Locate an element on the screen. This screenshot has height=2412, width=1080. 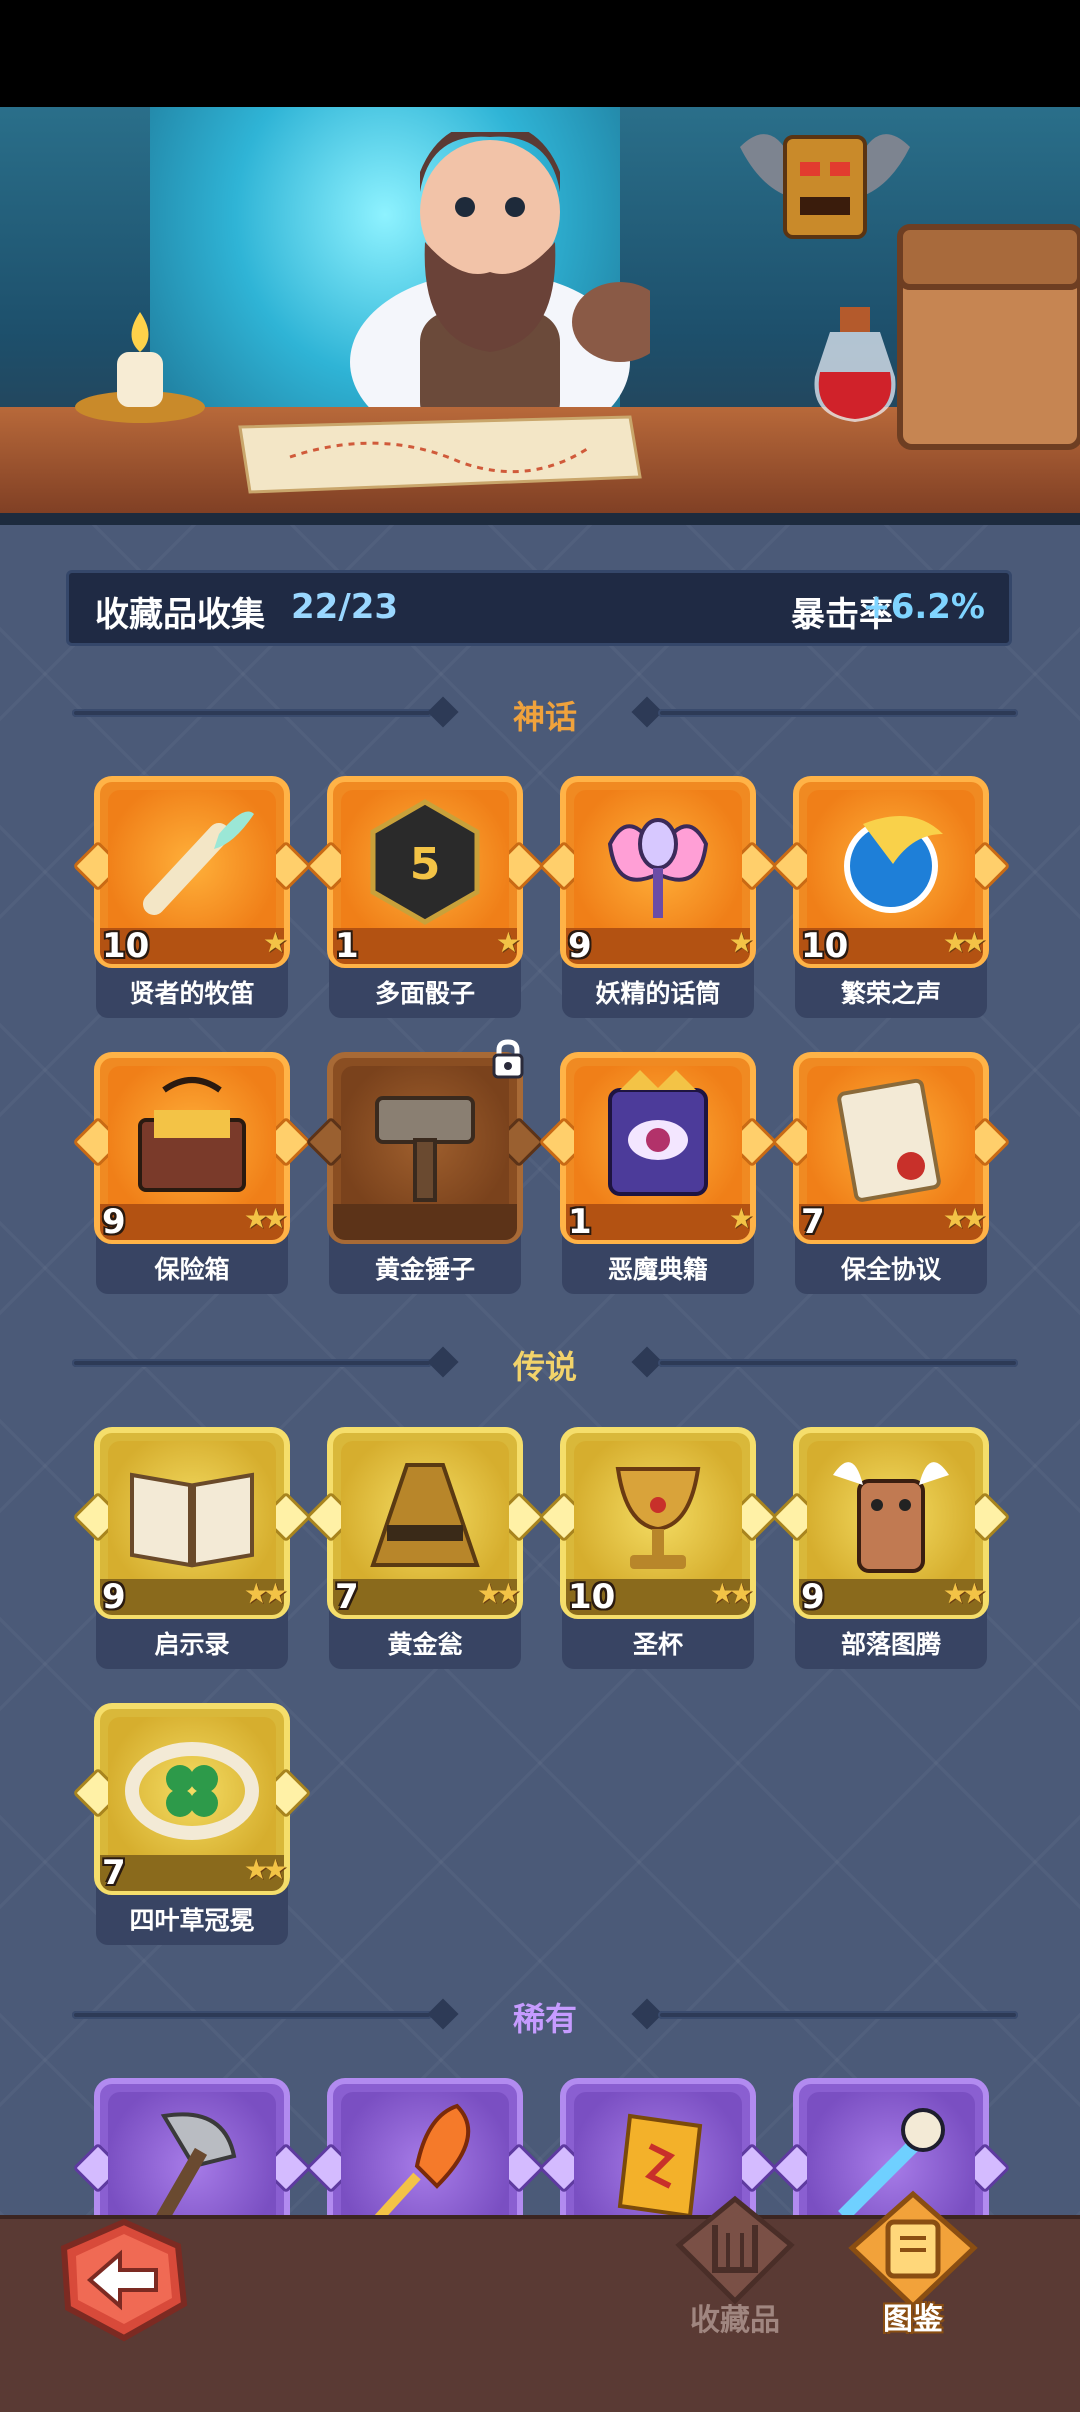
golden-urn-icon is located at coordinates (425, 1515).